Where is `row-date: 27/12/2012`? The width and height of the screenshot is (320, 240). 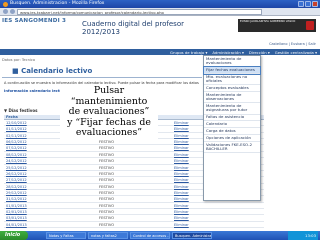
row-date: 27/12/2012 is located at coordinates (51, 179).